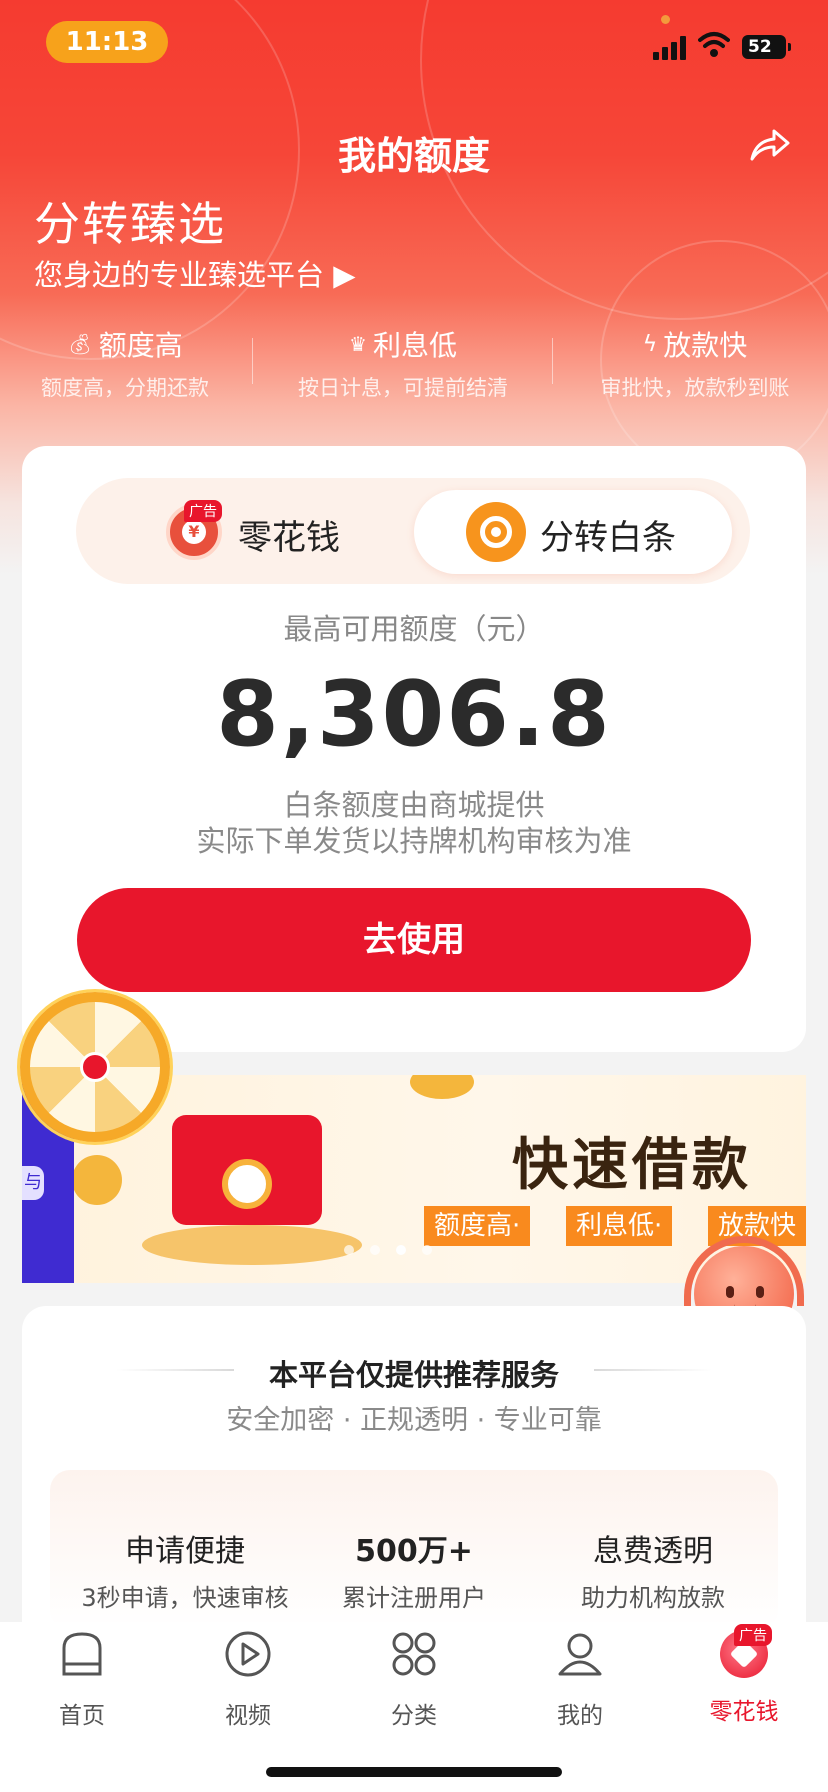 Image resolution: width=828 pixels, height=1792 pixels. I want to click on coin-icon: ¥, so click(194, 532).